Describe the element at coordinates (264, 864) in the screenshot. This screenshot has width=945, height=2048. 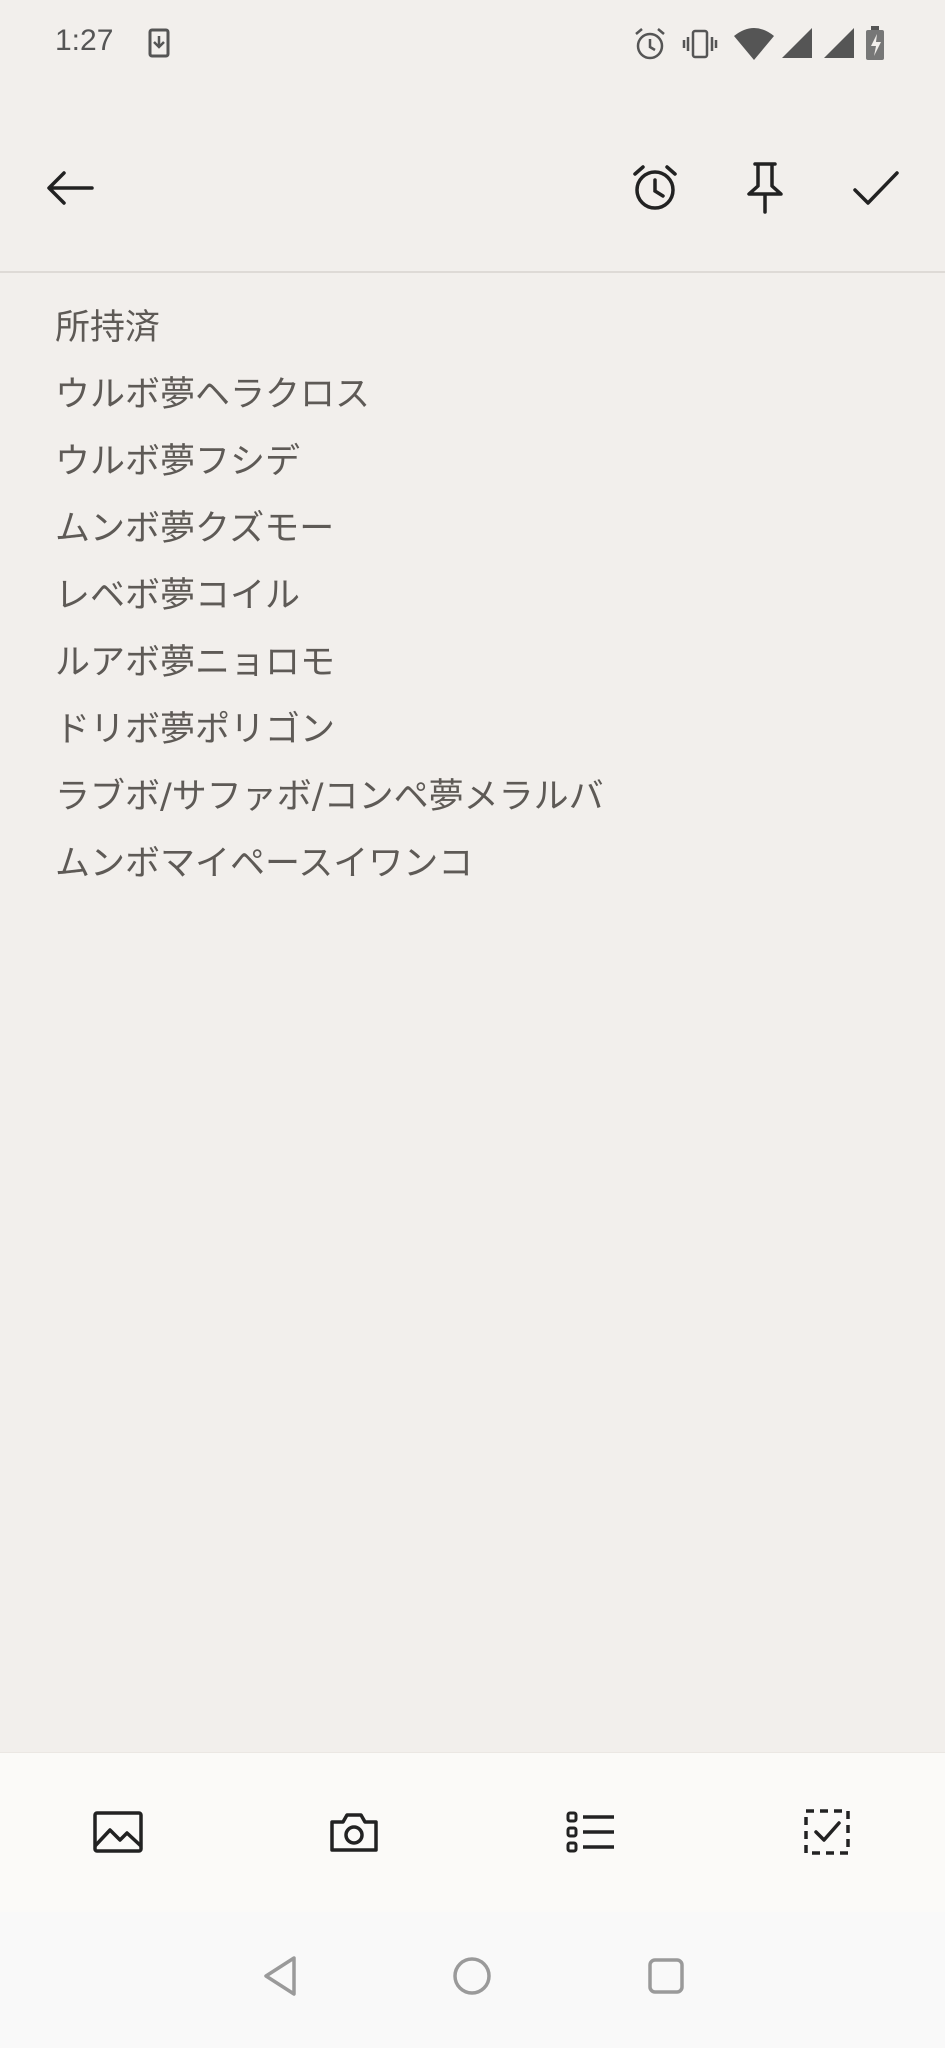
I see `note-line-9: ムンボマイペースイワンコ` at that location.